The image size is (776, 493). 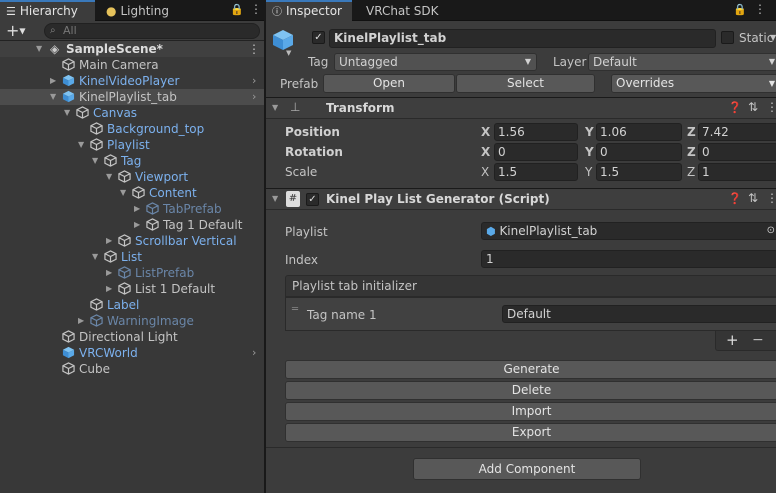 I want to click on position-y-field: 1.06, so click(x=639, y=132).